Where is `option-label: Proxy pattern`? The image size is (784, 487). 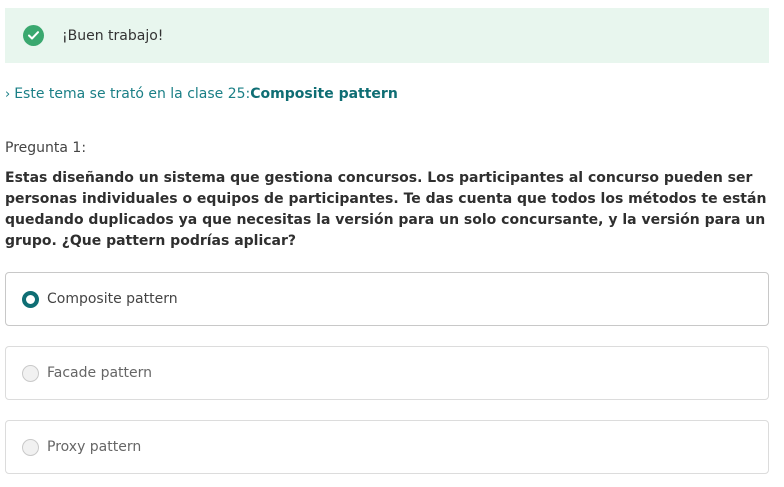
option-label: Proxy pattern is located at coordinates (94, 447).